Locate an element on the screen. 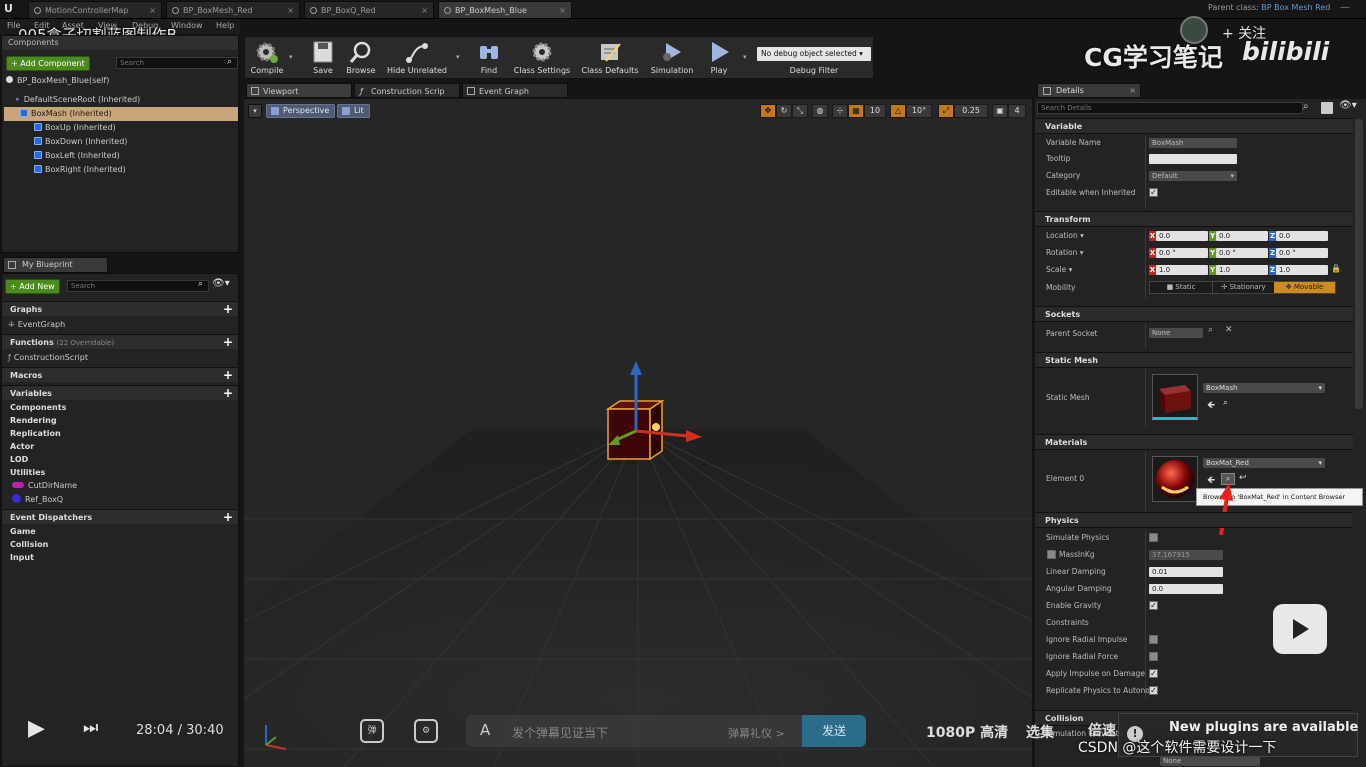 The height and width of the screenshot is (767, 1366). mobility-stationary: ✢ Stationary is located at coordinates (1243, 287).